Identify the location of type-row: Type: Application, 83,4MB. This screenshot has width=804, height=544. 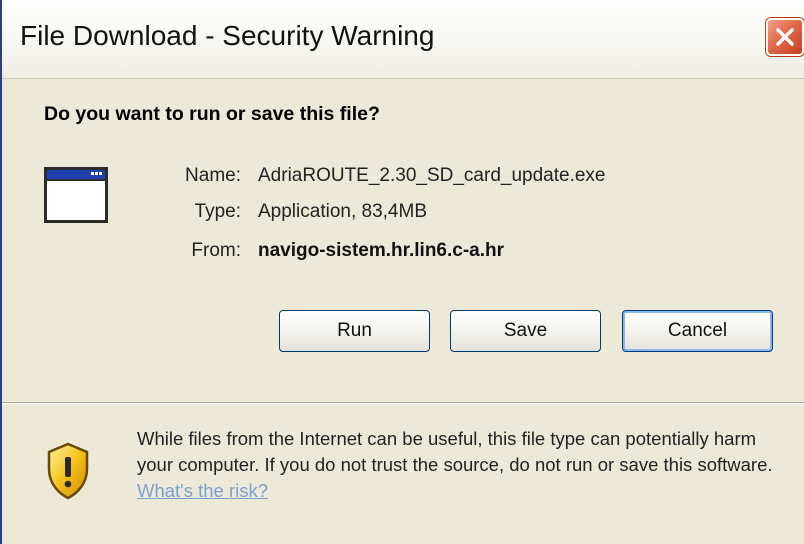
(403, 214).